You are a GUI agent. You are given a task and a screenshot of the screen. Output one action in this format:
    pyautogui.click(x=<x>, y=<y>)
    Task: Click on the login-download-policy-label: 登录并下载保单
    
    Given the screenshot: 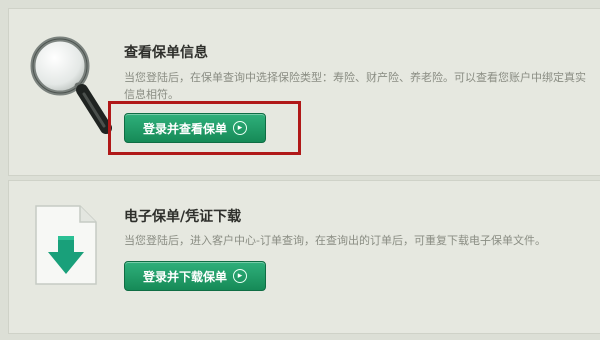 What is the action you would take?
    pyautogui.click(x=184, y=276)
    